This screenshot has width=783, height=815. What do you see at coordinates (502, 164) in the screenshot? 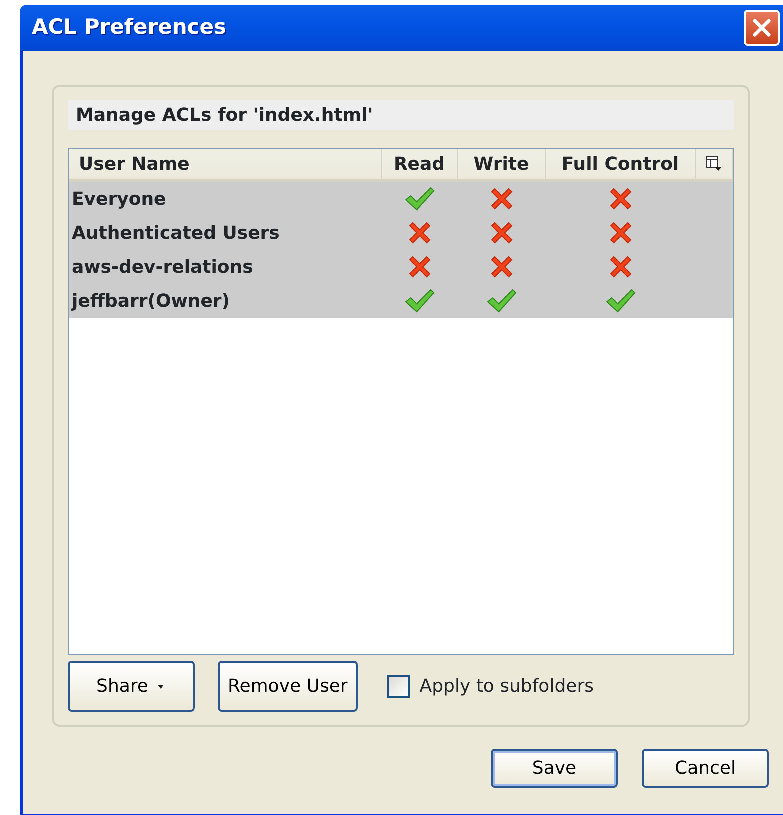
I see `column-header: Write` at bounding box center [502, 164].